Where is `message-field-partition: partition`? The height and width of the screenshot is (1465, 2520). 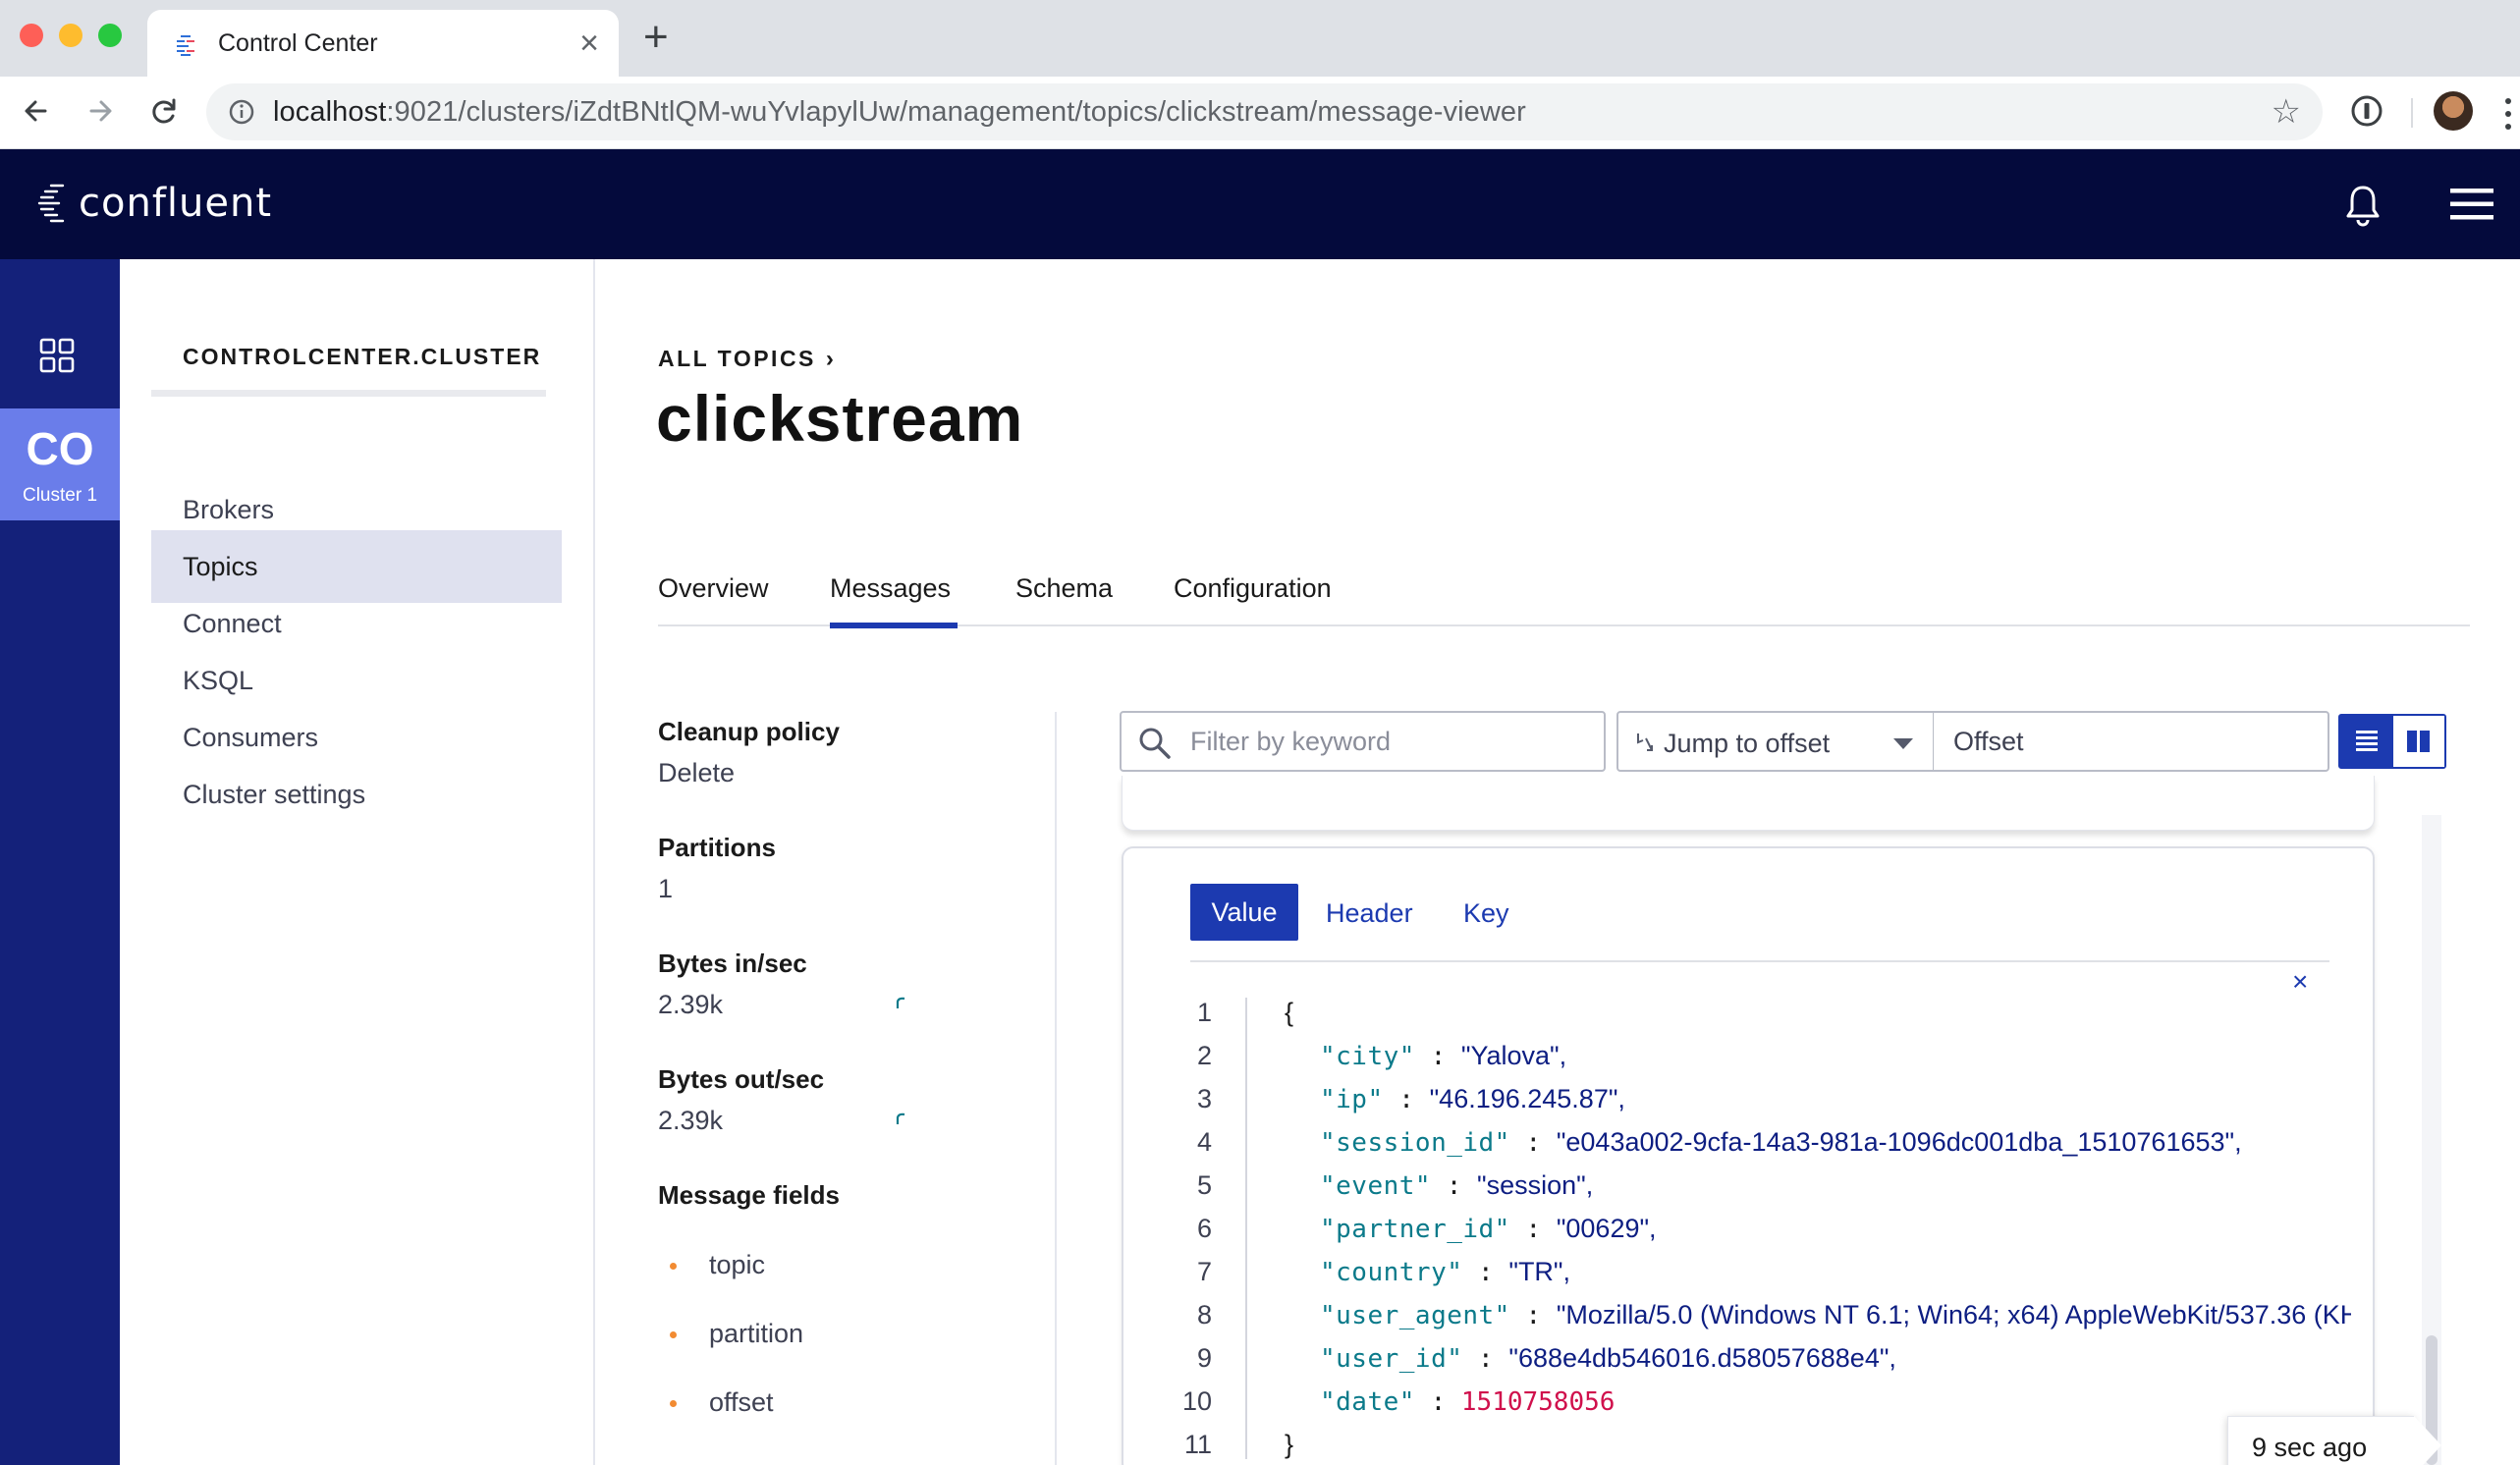 message-field-partition: partition is located at coordinates (756, 1334).